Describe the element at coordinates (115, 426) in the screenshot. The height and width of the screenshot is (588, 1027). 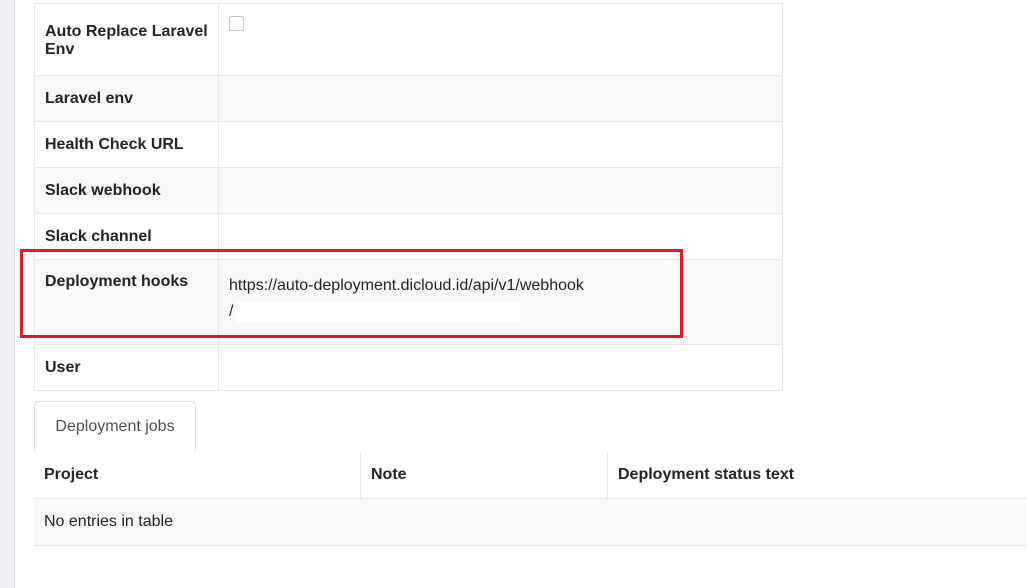
I see `tab-deployment-jobs: Deployment jobs` at that location.